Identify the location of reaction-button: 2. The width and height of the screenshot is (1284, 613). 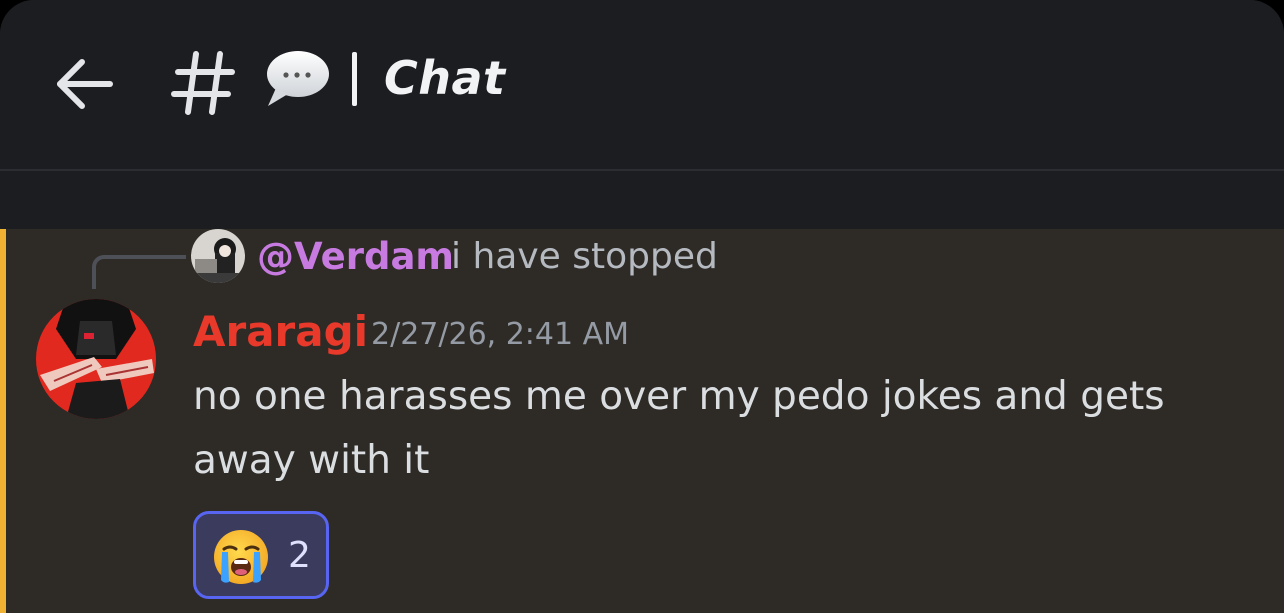
(261, 555).